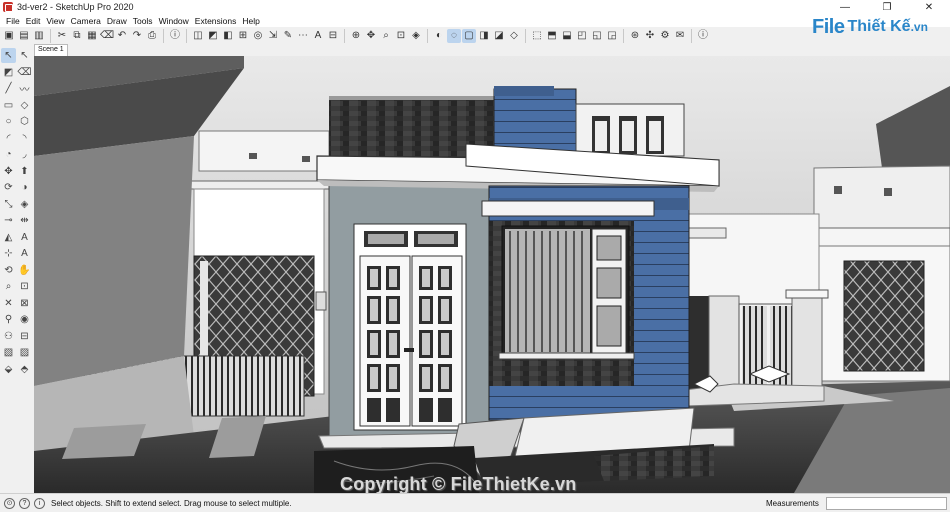  I want to click on erase-icon: ⌫, so click(107, 36).